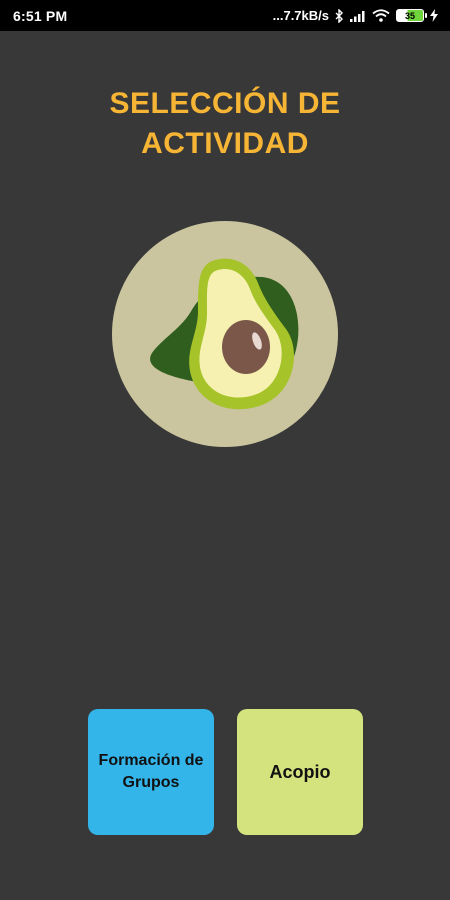  I want to click on formacion-grupos-label: Formación de Grupos, so click(151, 771).